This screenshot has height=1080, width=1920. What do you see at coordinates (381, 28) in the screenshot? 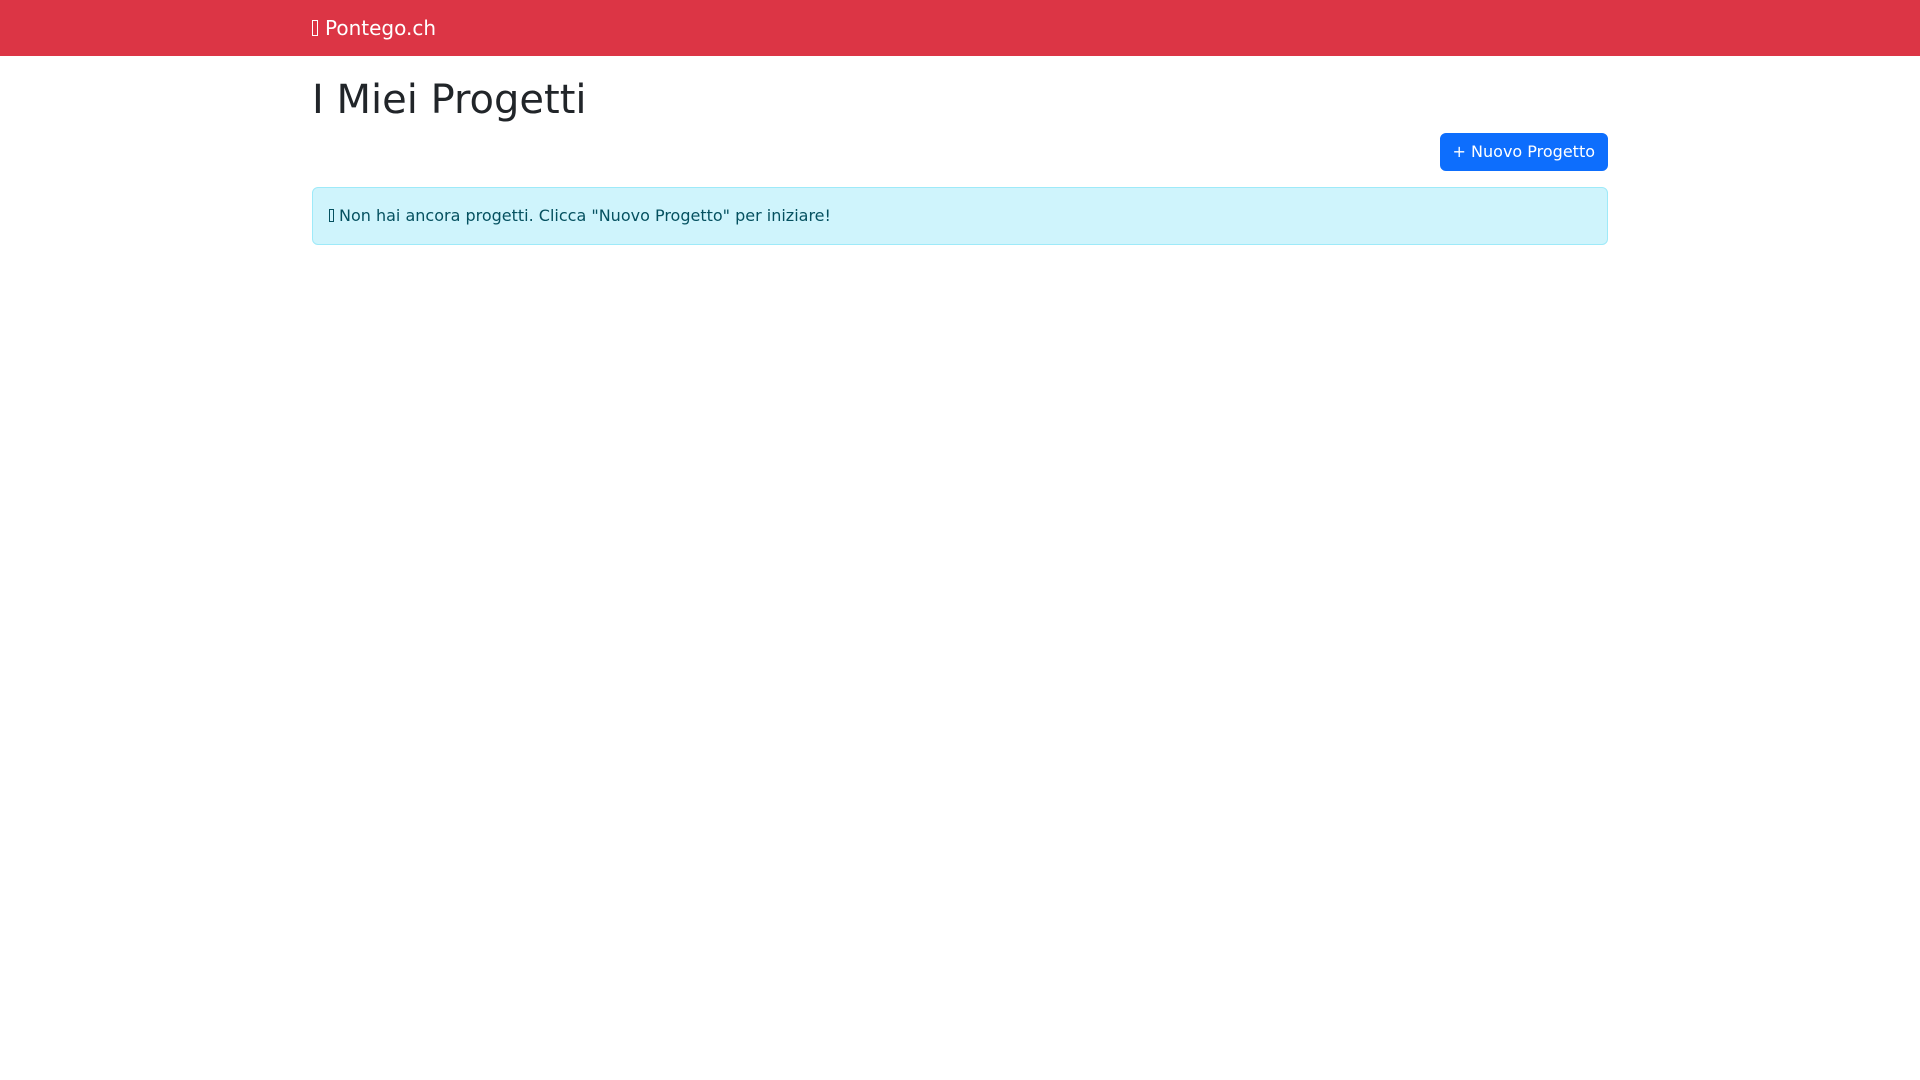
I see `brand-label: Pontego.ch` at bounding box center [381, 28].